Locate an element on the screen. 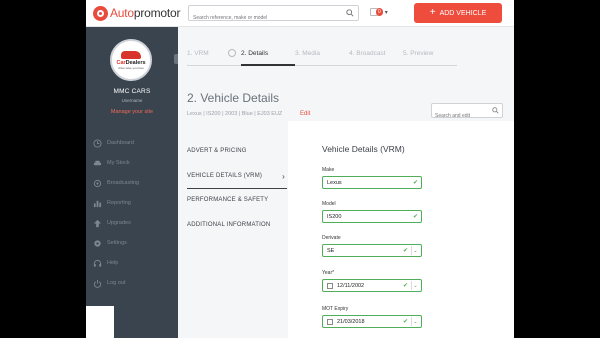  section-label: VEHICLE DETAILS (VRM) is located at coordinates (225, 176).